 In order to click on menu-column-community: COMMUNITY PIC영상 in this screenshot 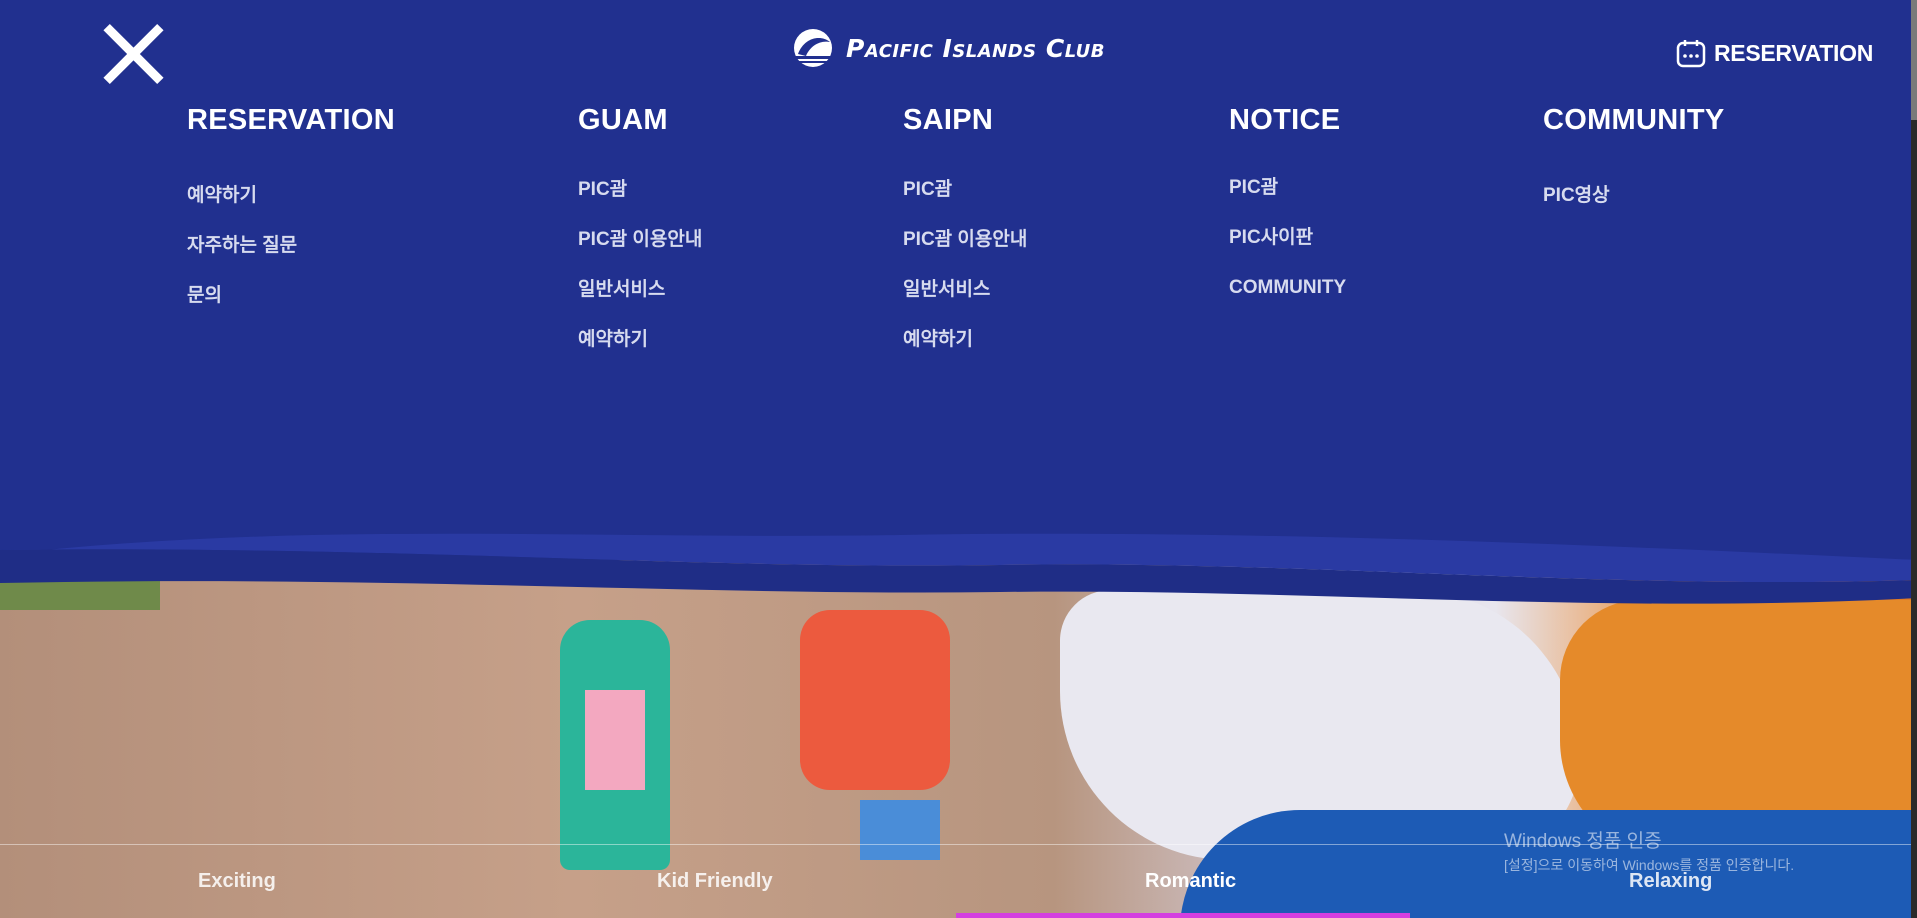, I will do `click(1634, 169)`.